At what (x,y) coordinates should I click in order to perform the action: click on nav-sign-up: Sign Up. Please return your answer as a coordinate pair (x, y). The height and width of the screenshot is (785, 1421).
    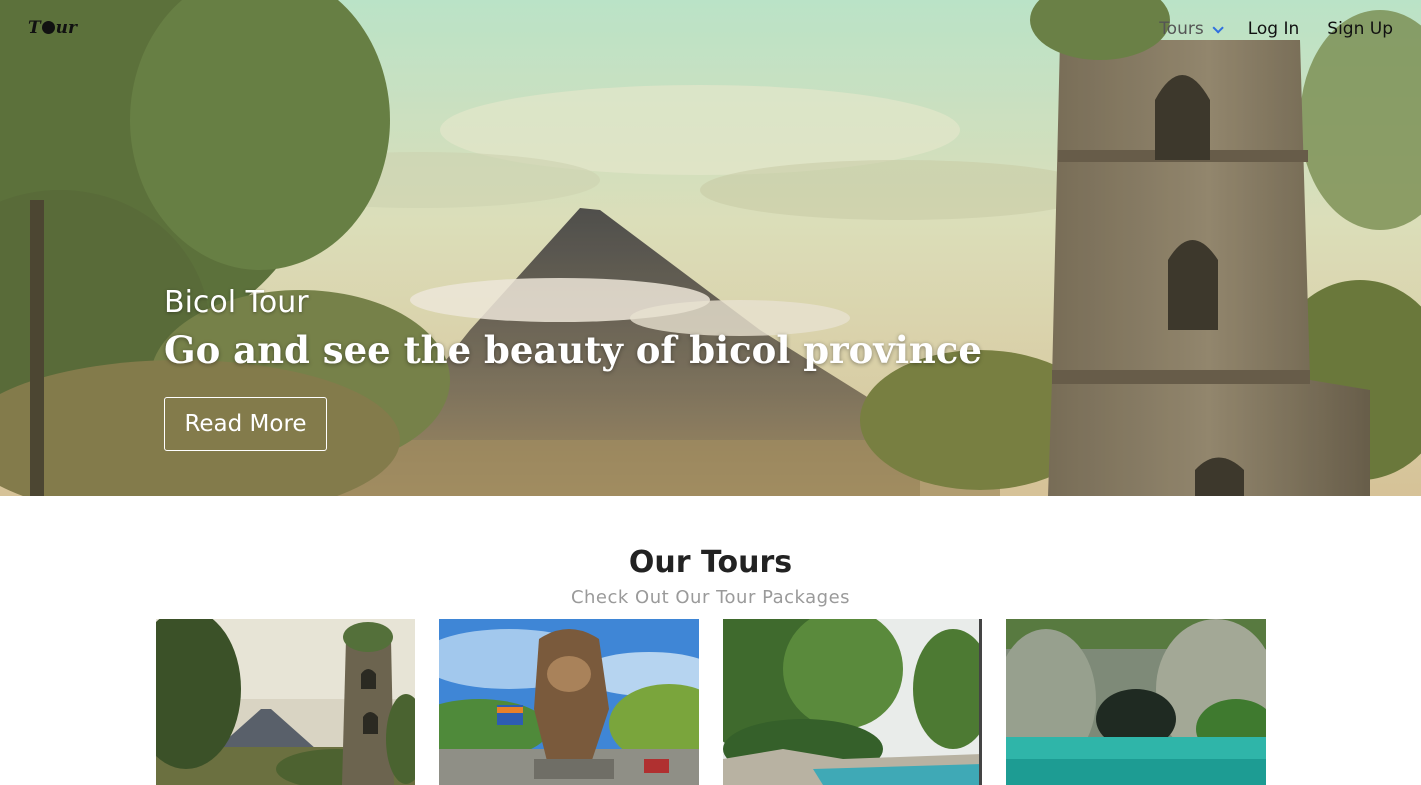
    Looking at the image, I should click on (1360, 29).